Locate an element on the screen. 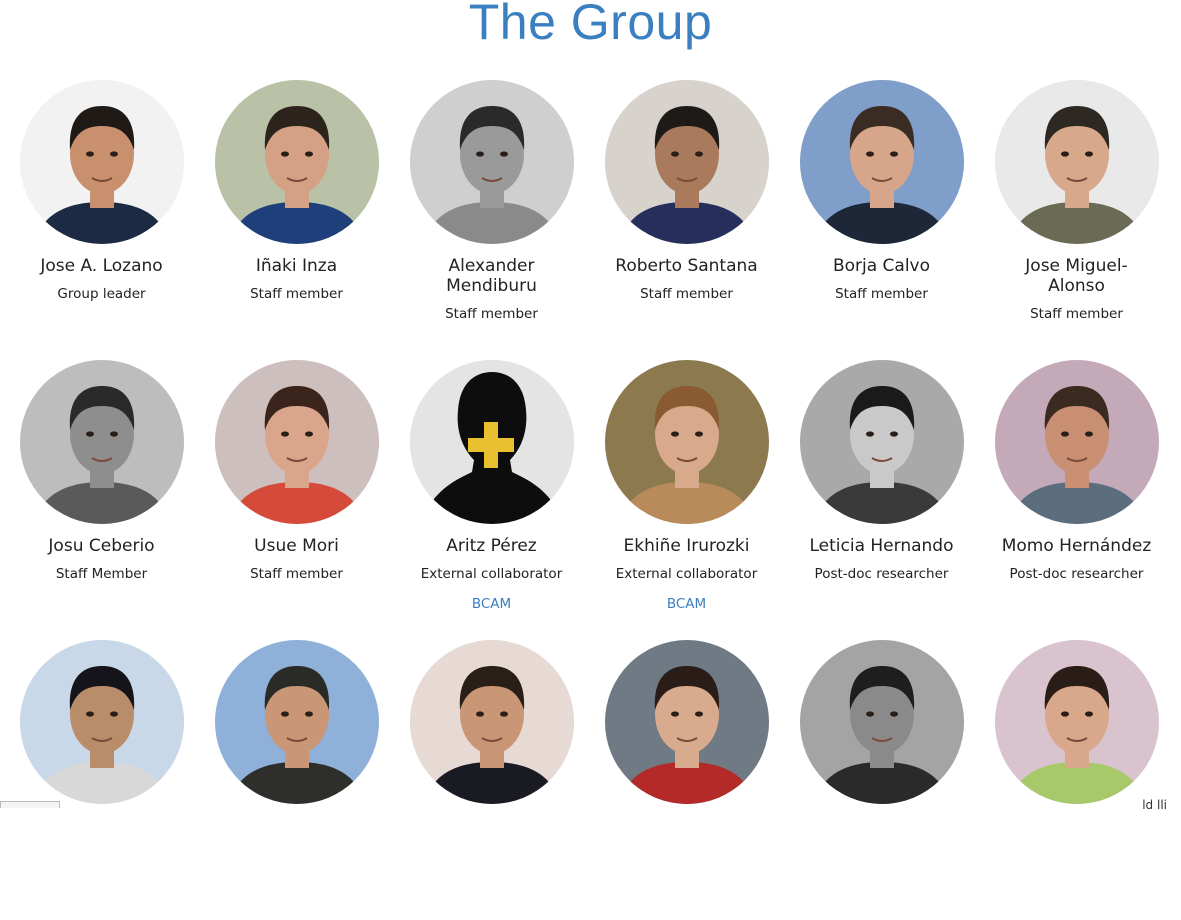 The height and width of the screenshot is (920, 1181). plus-horizontal is located at coordinates (490, 445).